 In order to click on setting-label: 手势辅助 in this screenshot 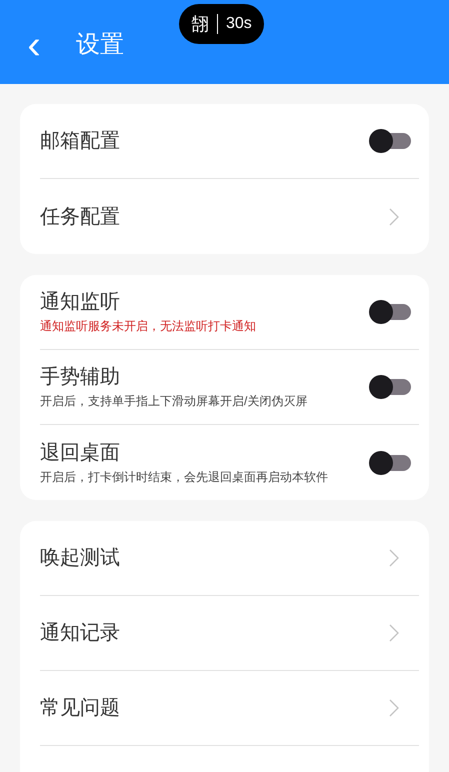, I will do `click(80, 377)`.